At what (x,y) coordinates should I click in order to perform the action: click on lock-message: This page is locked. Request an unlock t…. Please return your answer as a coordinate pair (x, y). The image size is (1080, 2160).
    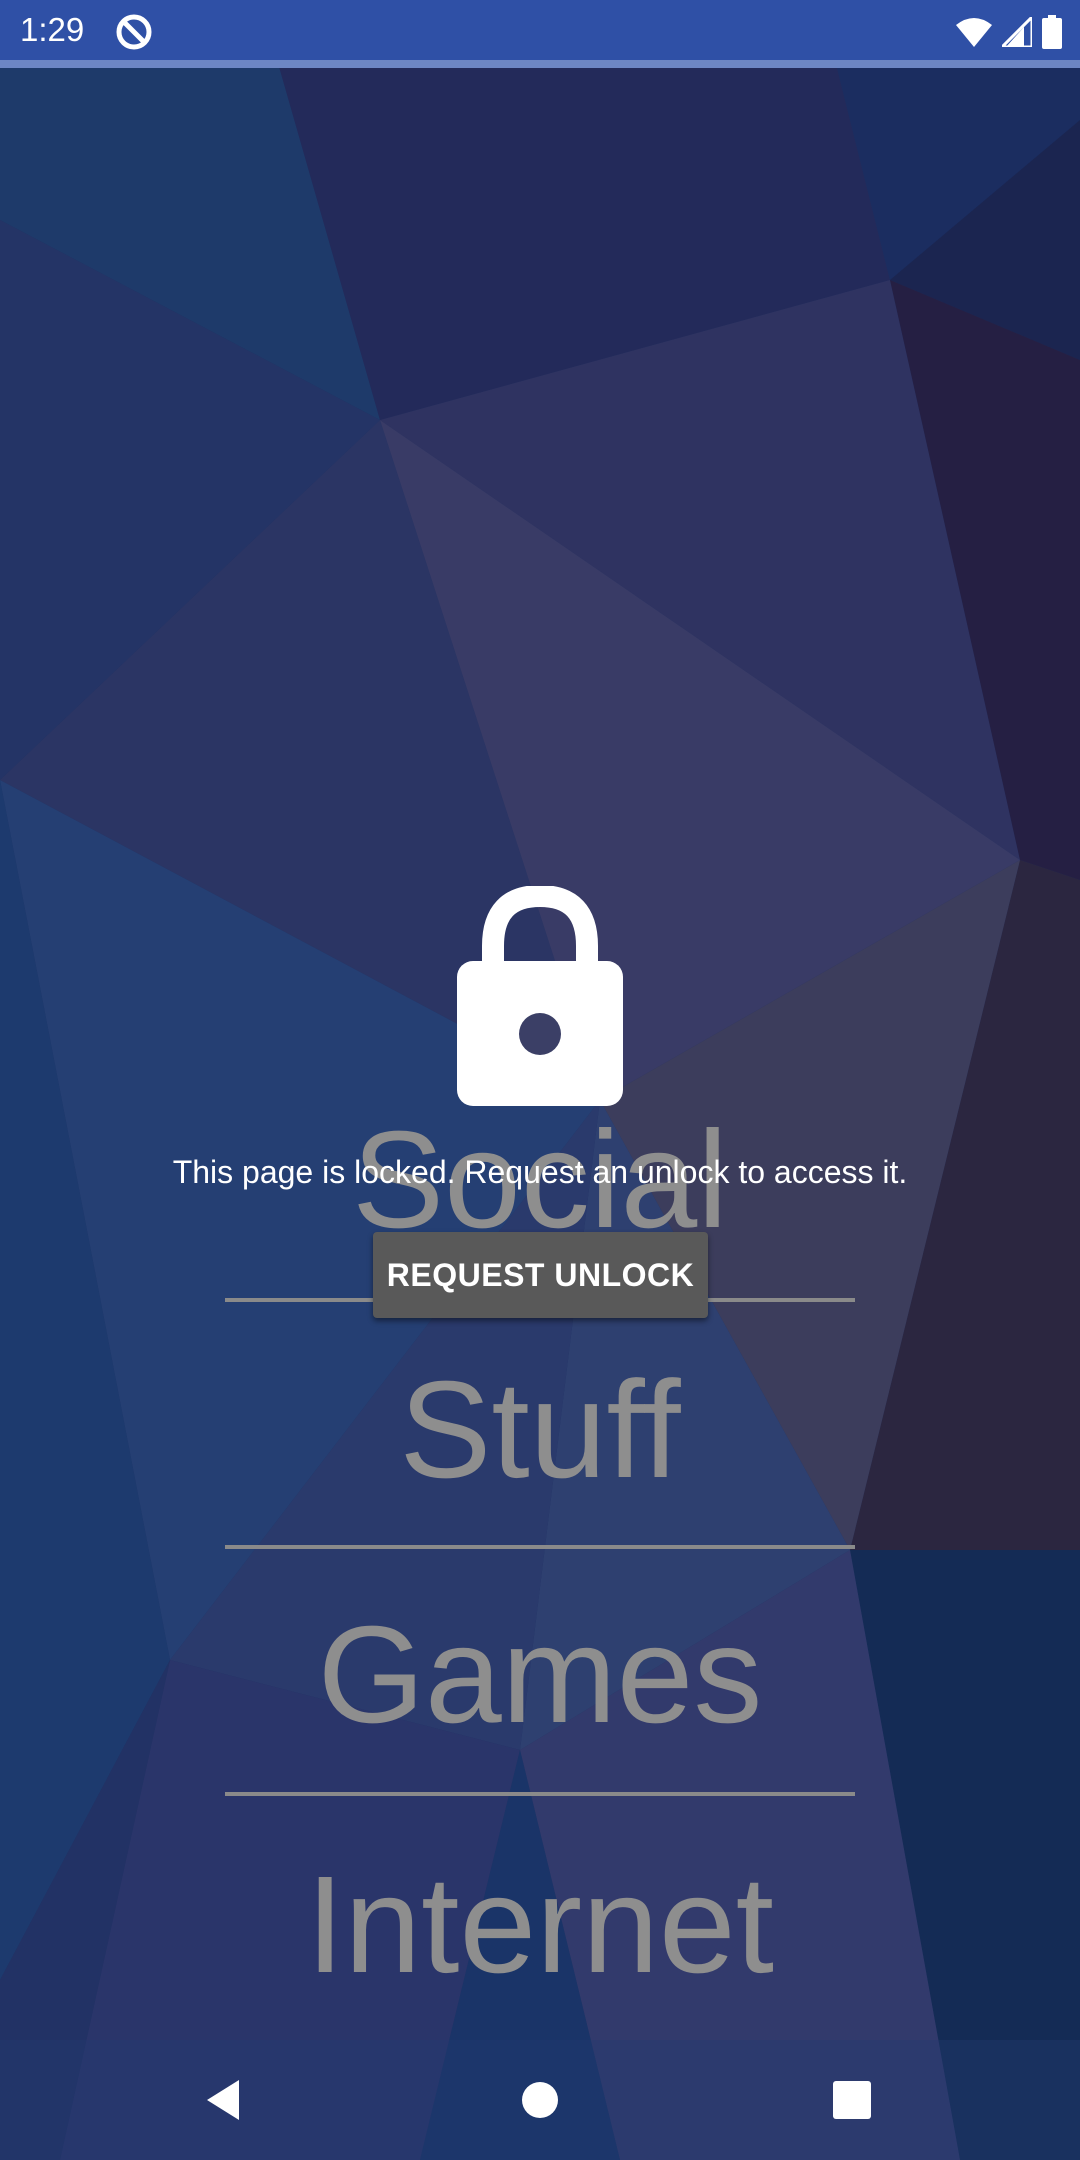
    Looking at the image, I should click on (540, 1172).